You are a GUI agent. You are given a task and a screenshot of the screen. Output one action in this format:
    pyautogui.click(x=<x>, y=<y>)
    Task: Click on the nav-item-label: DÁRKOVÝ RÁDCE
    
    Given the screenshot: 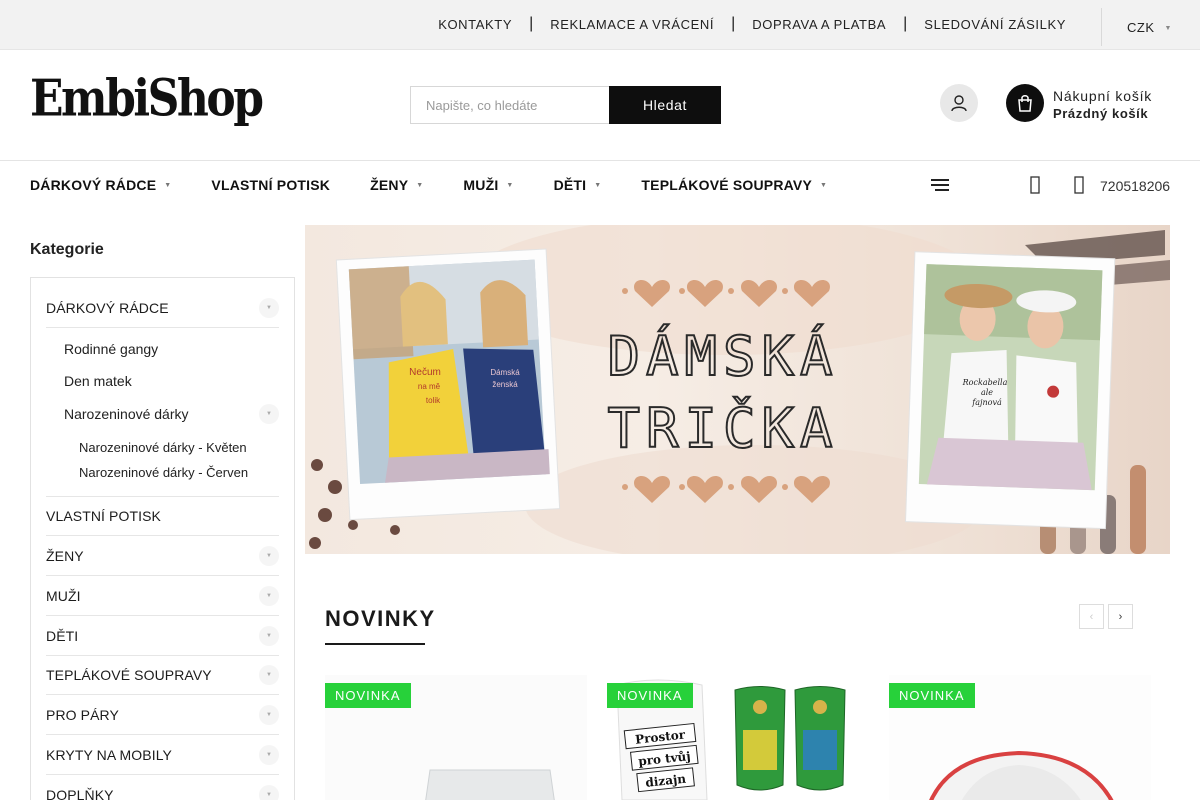 What is the action you would take?
    pyautogui.click(x=93, y=185)
    